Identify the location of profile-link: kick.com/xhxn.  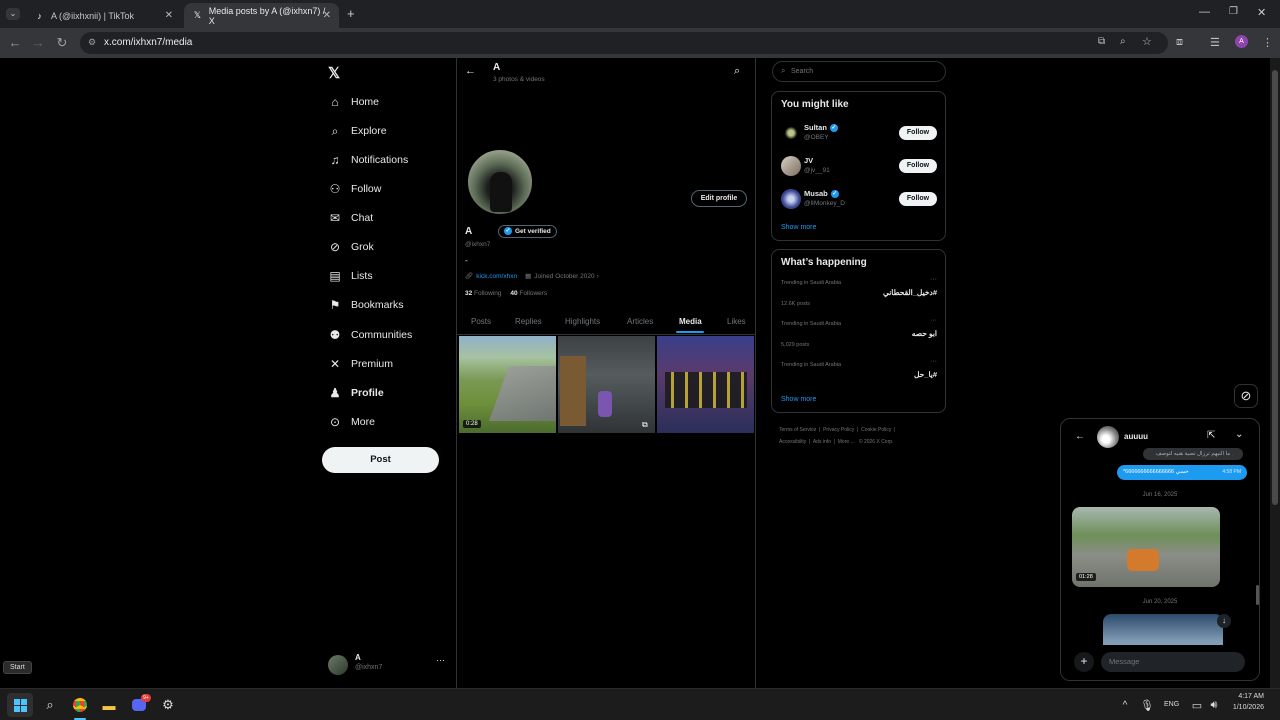
(496, 276).